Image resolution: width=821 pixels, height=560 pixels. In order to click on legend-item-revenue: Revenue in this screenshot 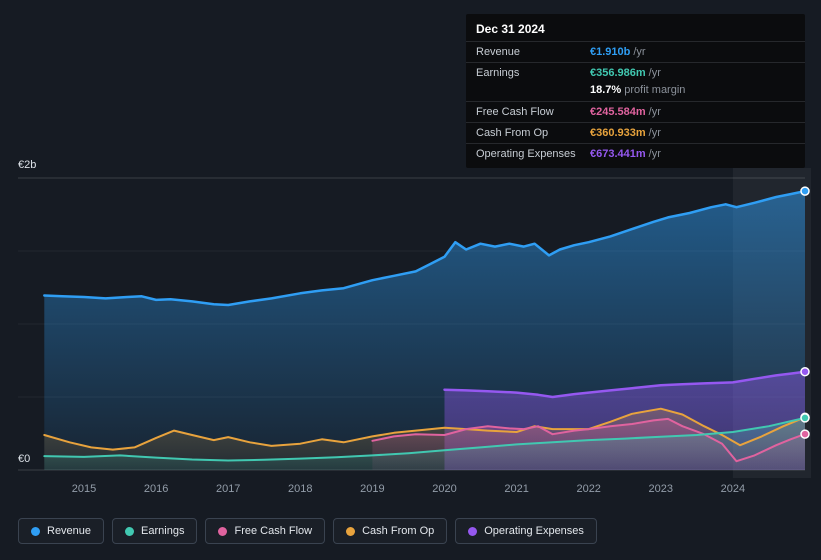, I will do `click(61, 531)`.